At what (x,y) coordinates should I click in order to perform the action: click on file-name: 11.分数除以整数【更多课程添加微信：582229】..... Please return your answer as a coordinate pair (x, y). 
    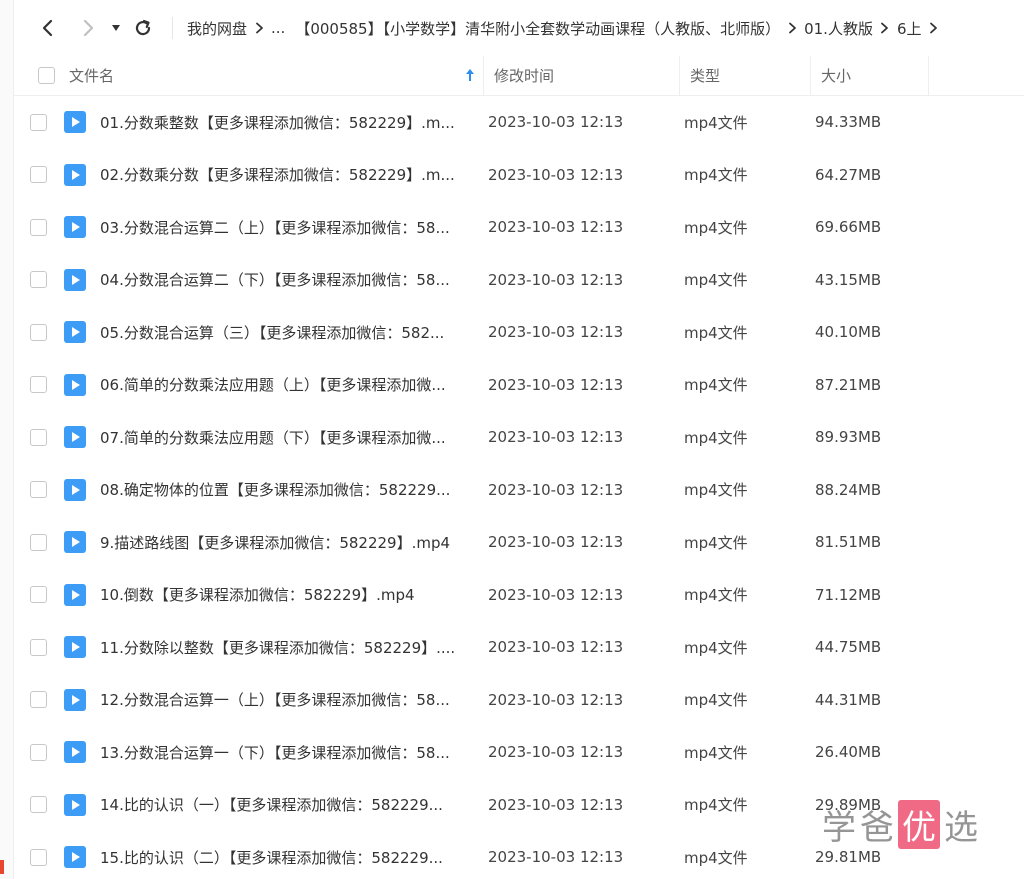
    Looking at the image, I should click on (289, 647).